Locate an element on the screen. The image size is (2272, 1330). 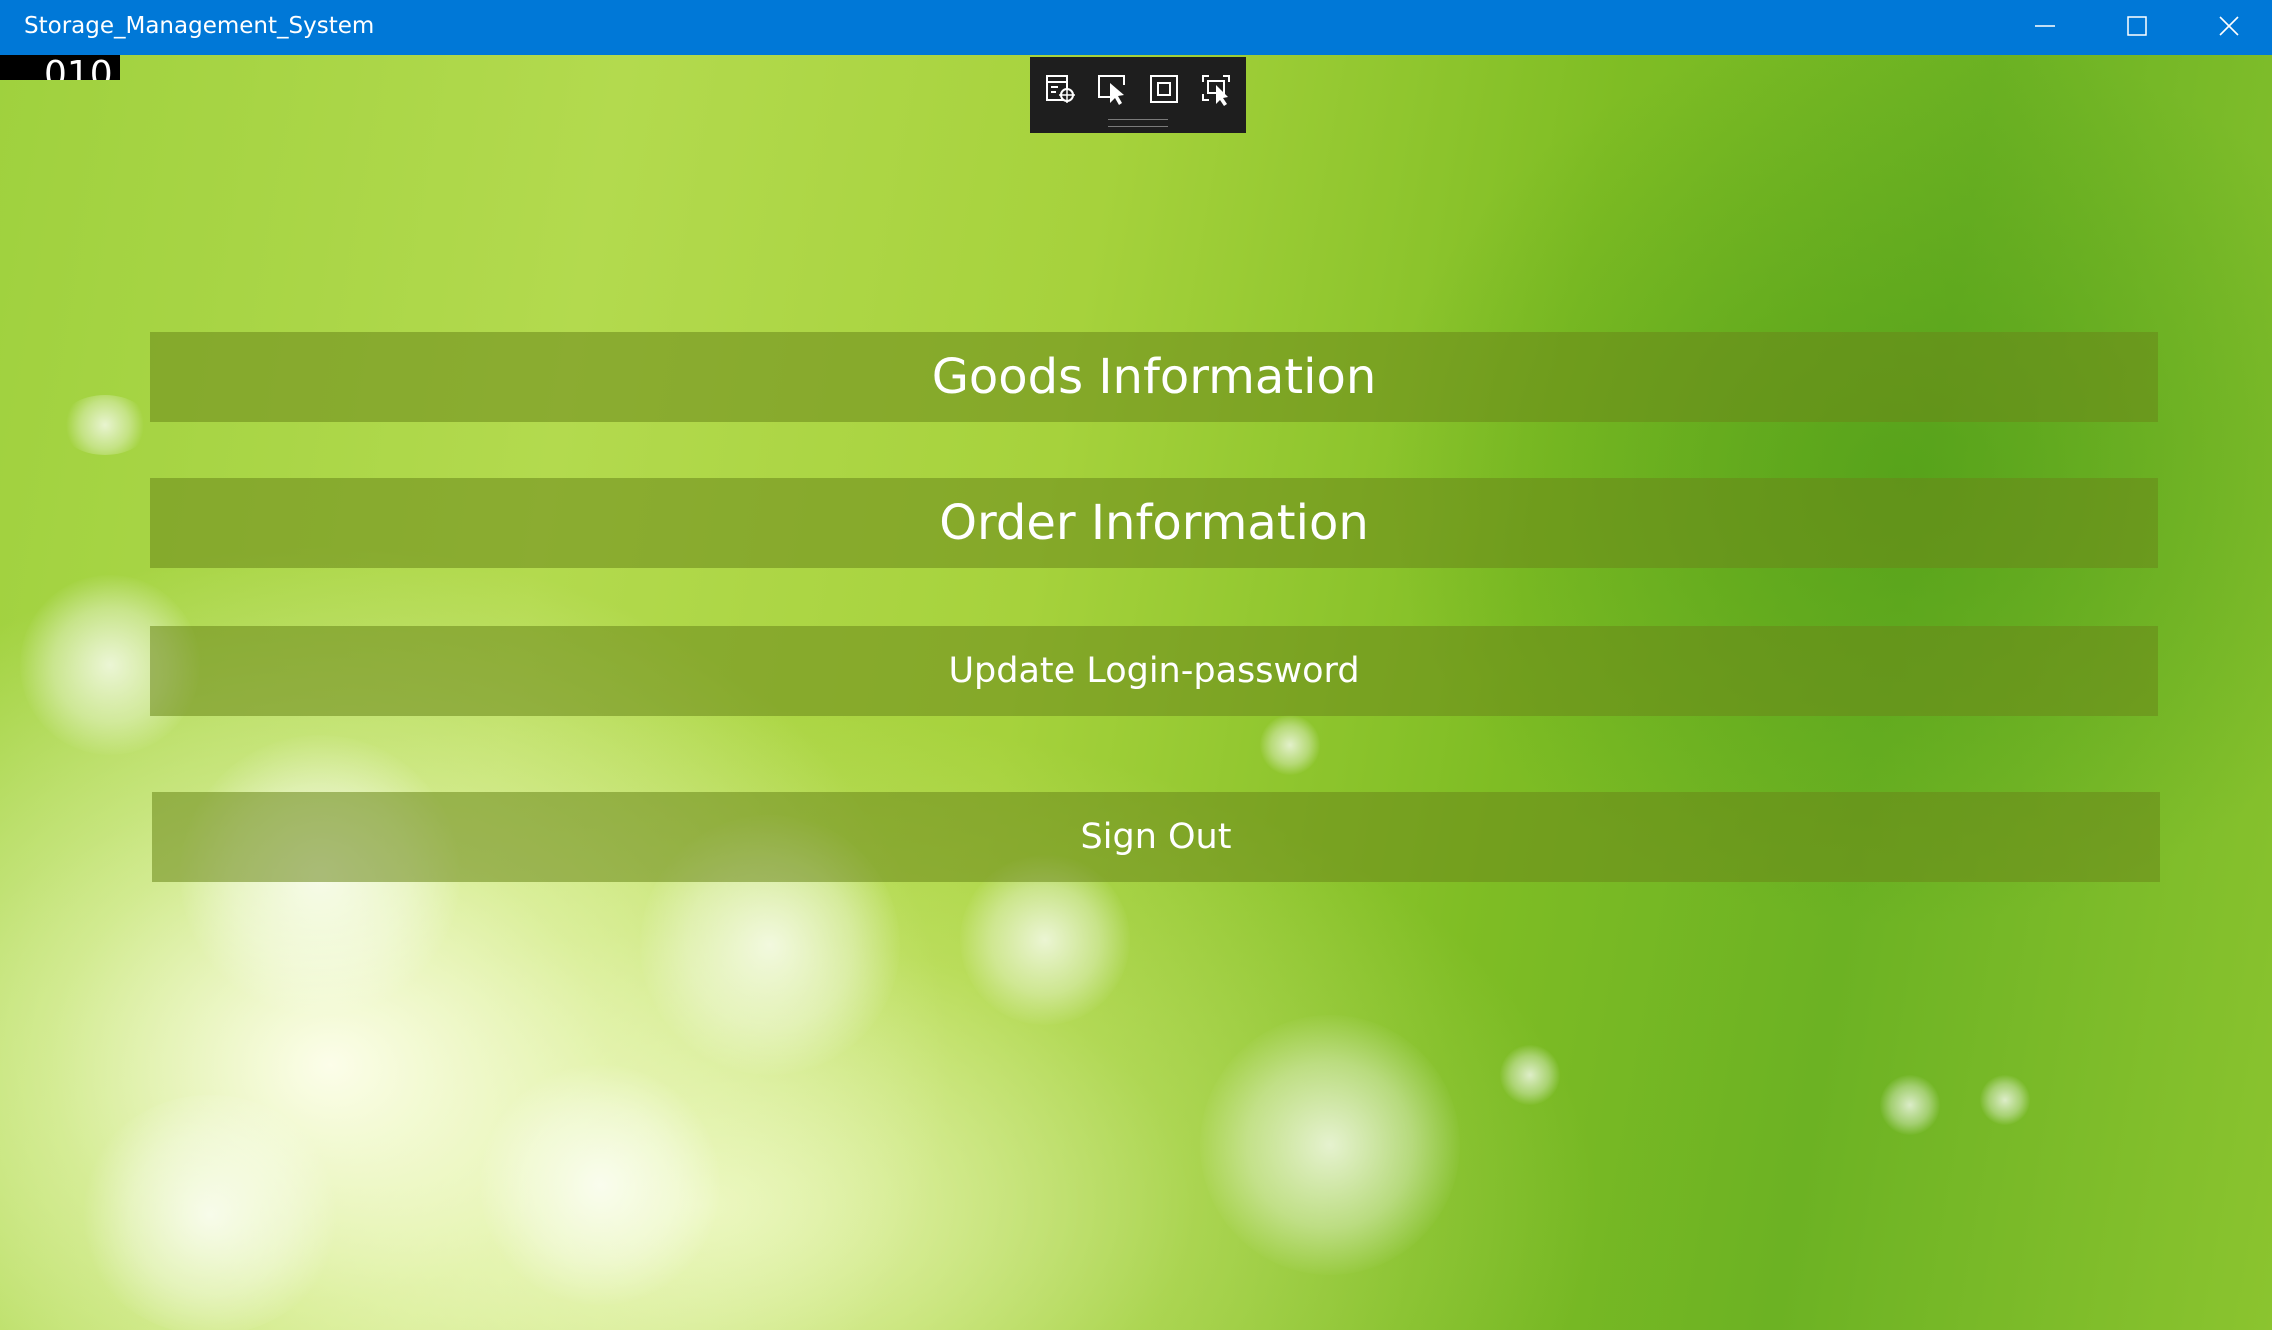
track-focused-element-button is located at coordinates (1216, 89).